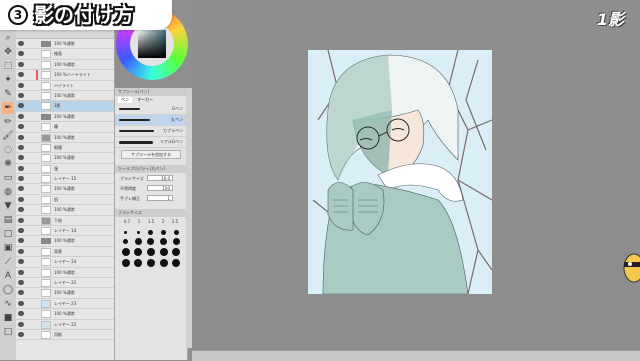 This screenshot has width=640, height=361. What do you see at coordinates (151, 131) in the screenshot?
I see `brush-item: カブラペン` at bounding box center [151, 131].